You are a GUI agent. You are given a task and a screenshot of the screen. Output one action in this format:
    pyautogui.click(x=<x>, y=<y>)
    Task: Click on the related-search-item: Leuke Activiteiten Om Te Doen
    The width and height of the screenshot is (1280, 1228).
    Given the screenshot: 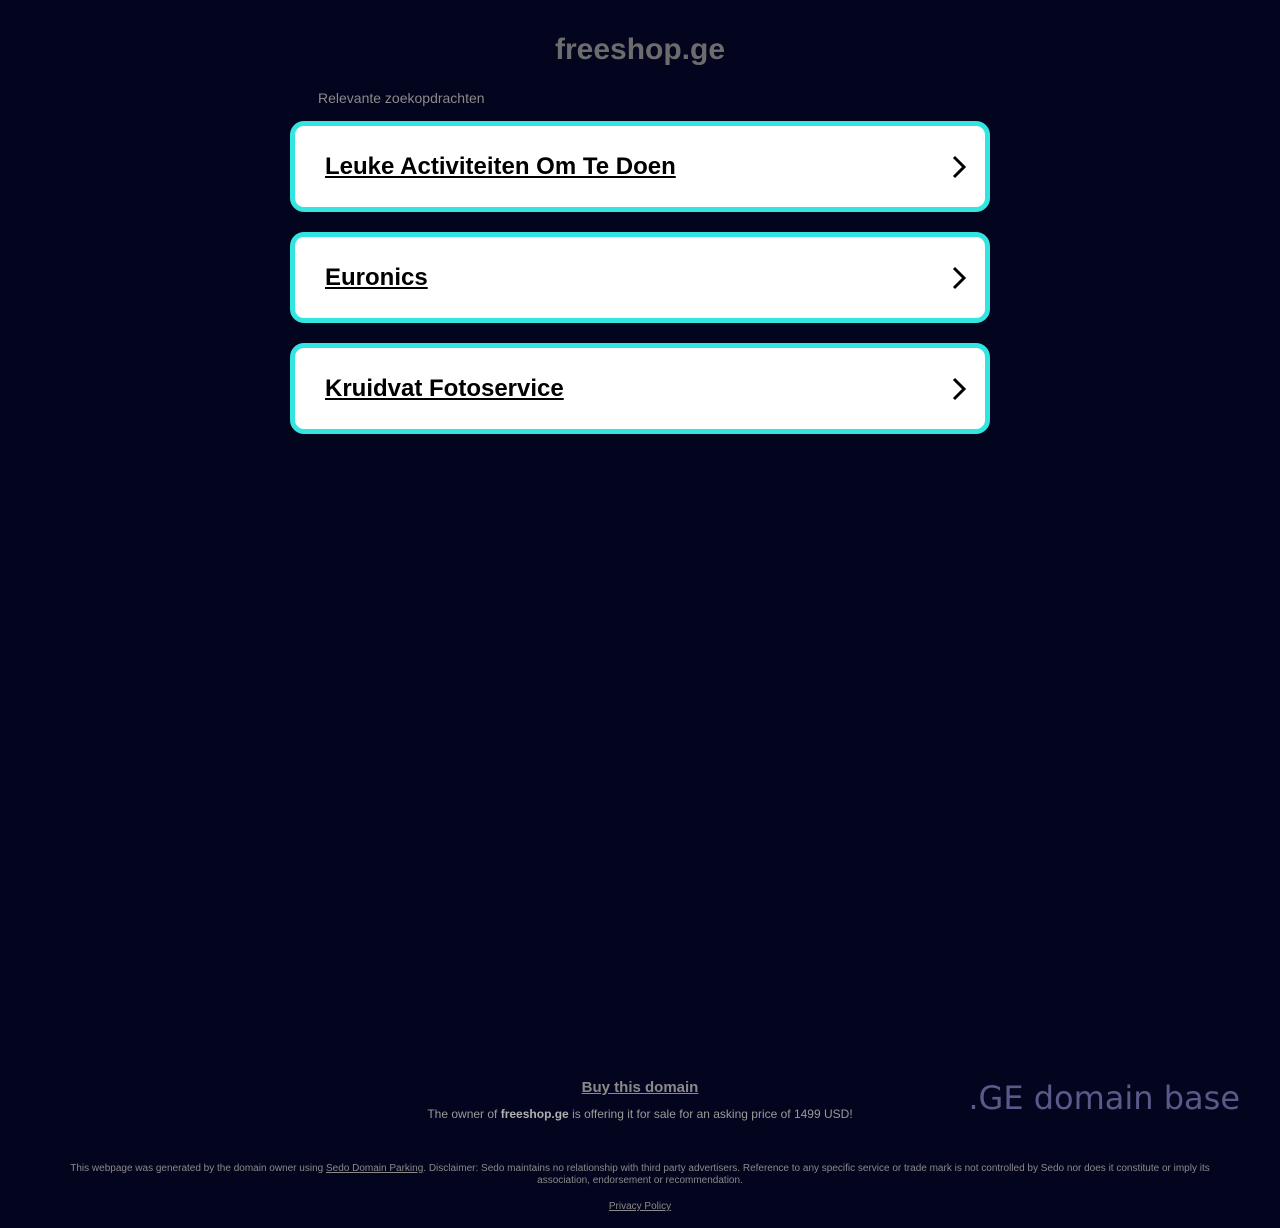 What is the action you would take?
    pyautogui.click(x=640, y=166)
    